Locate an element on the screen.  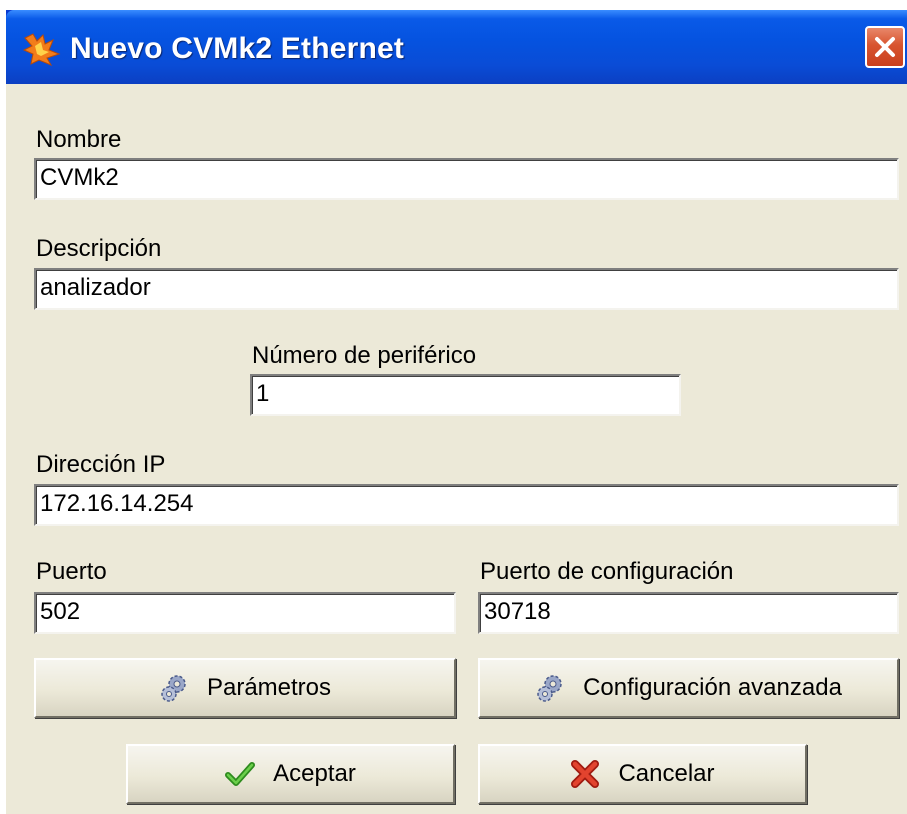
puerto-label: Puerto is located at coordinates (71, 571).